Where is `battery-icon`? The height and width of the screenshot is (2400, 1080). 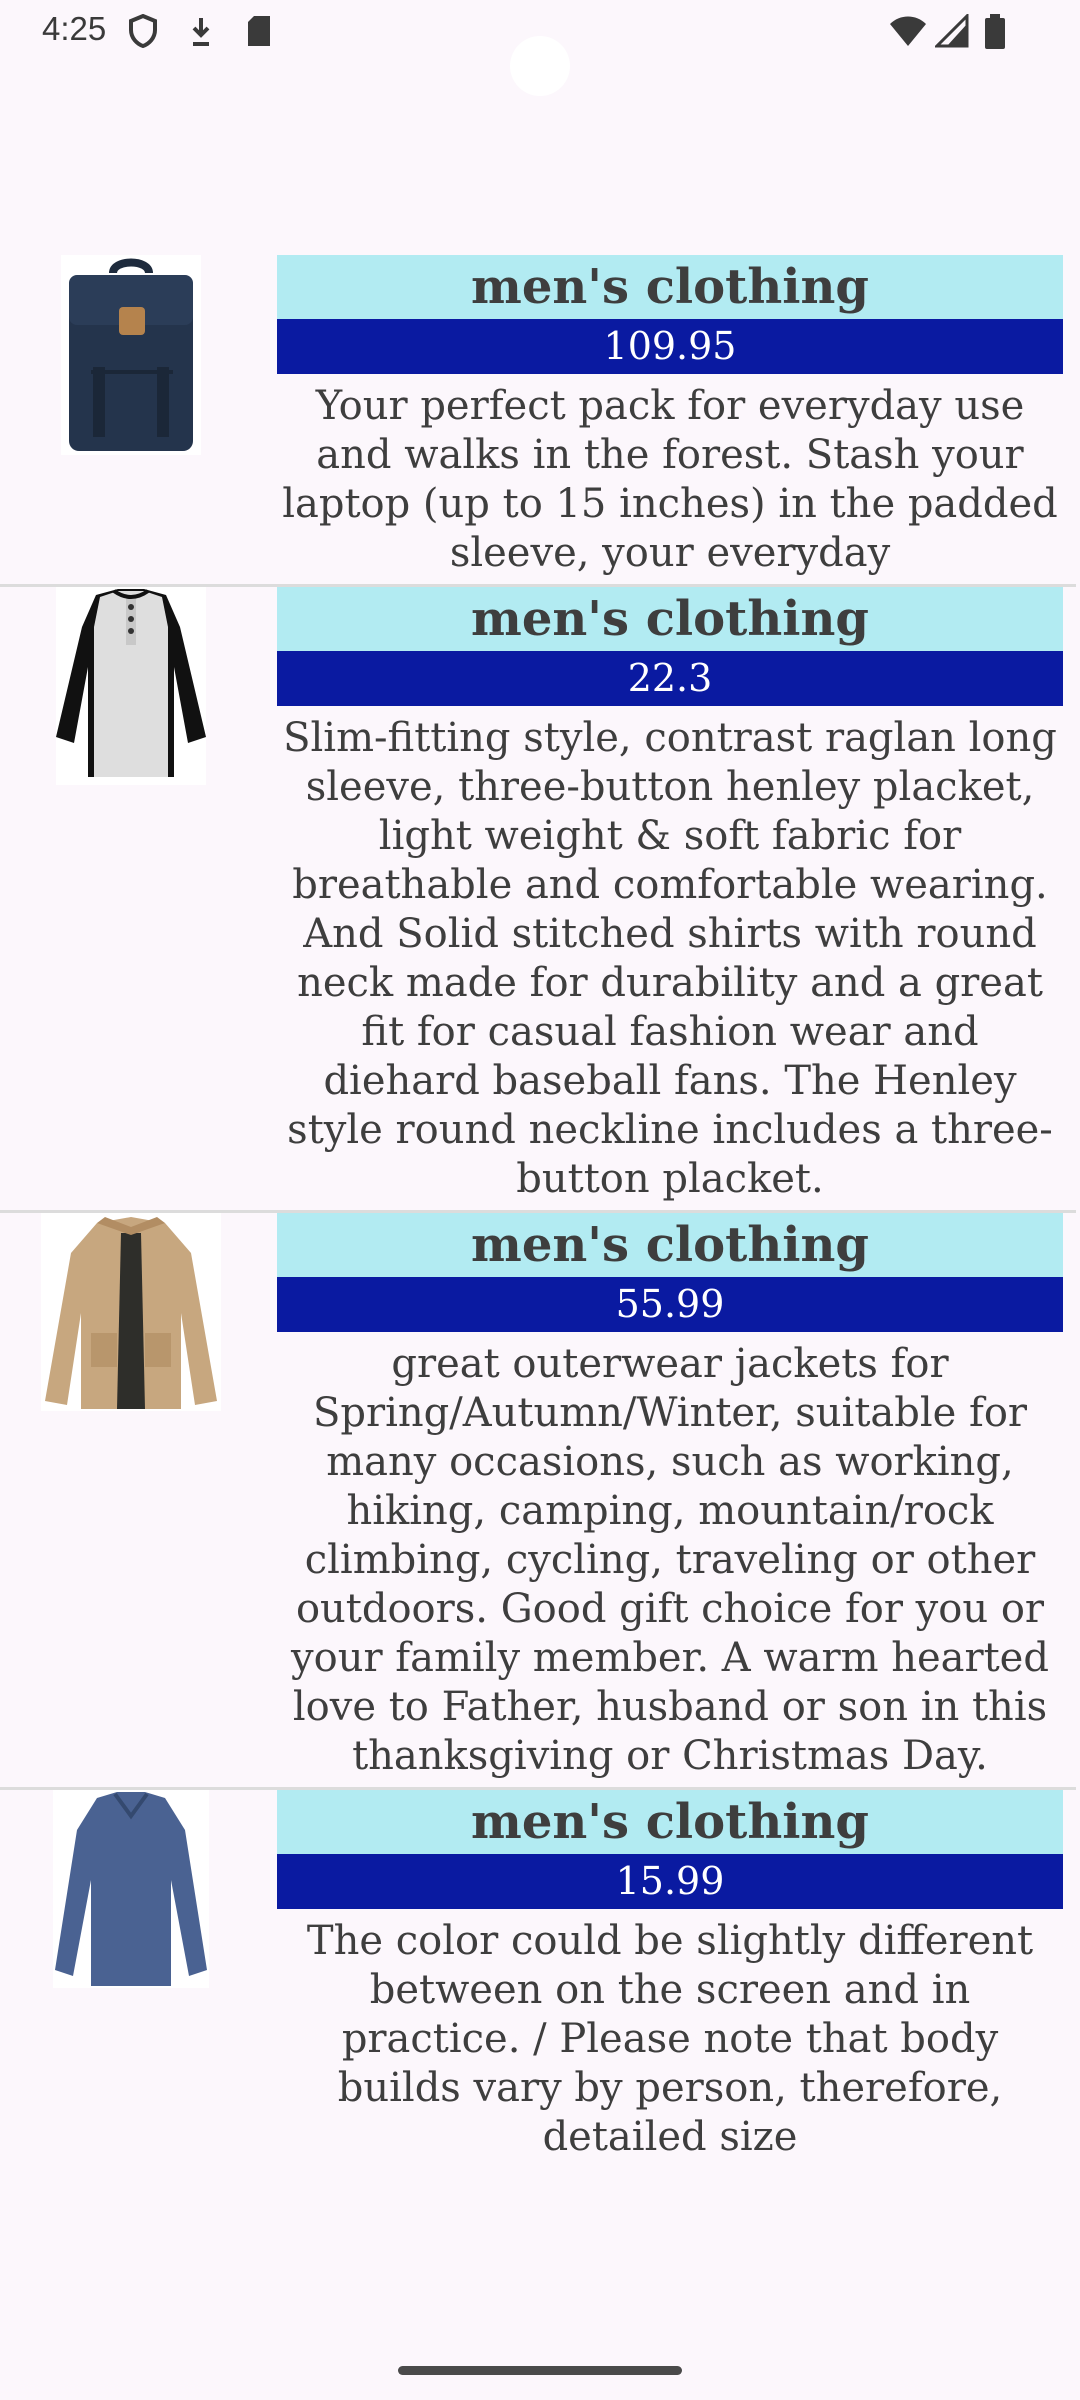
battery-icon is located at coordinates (995, 34).